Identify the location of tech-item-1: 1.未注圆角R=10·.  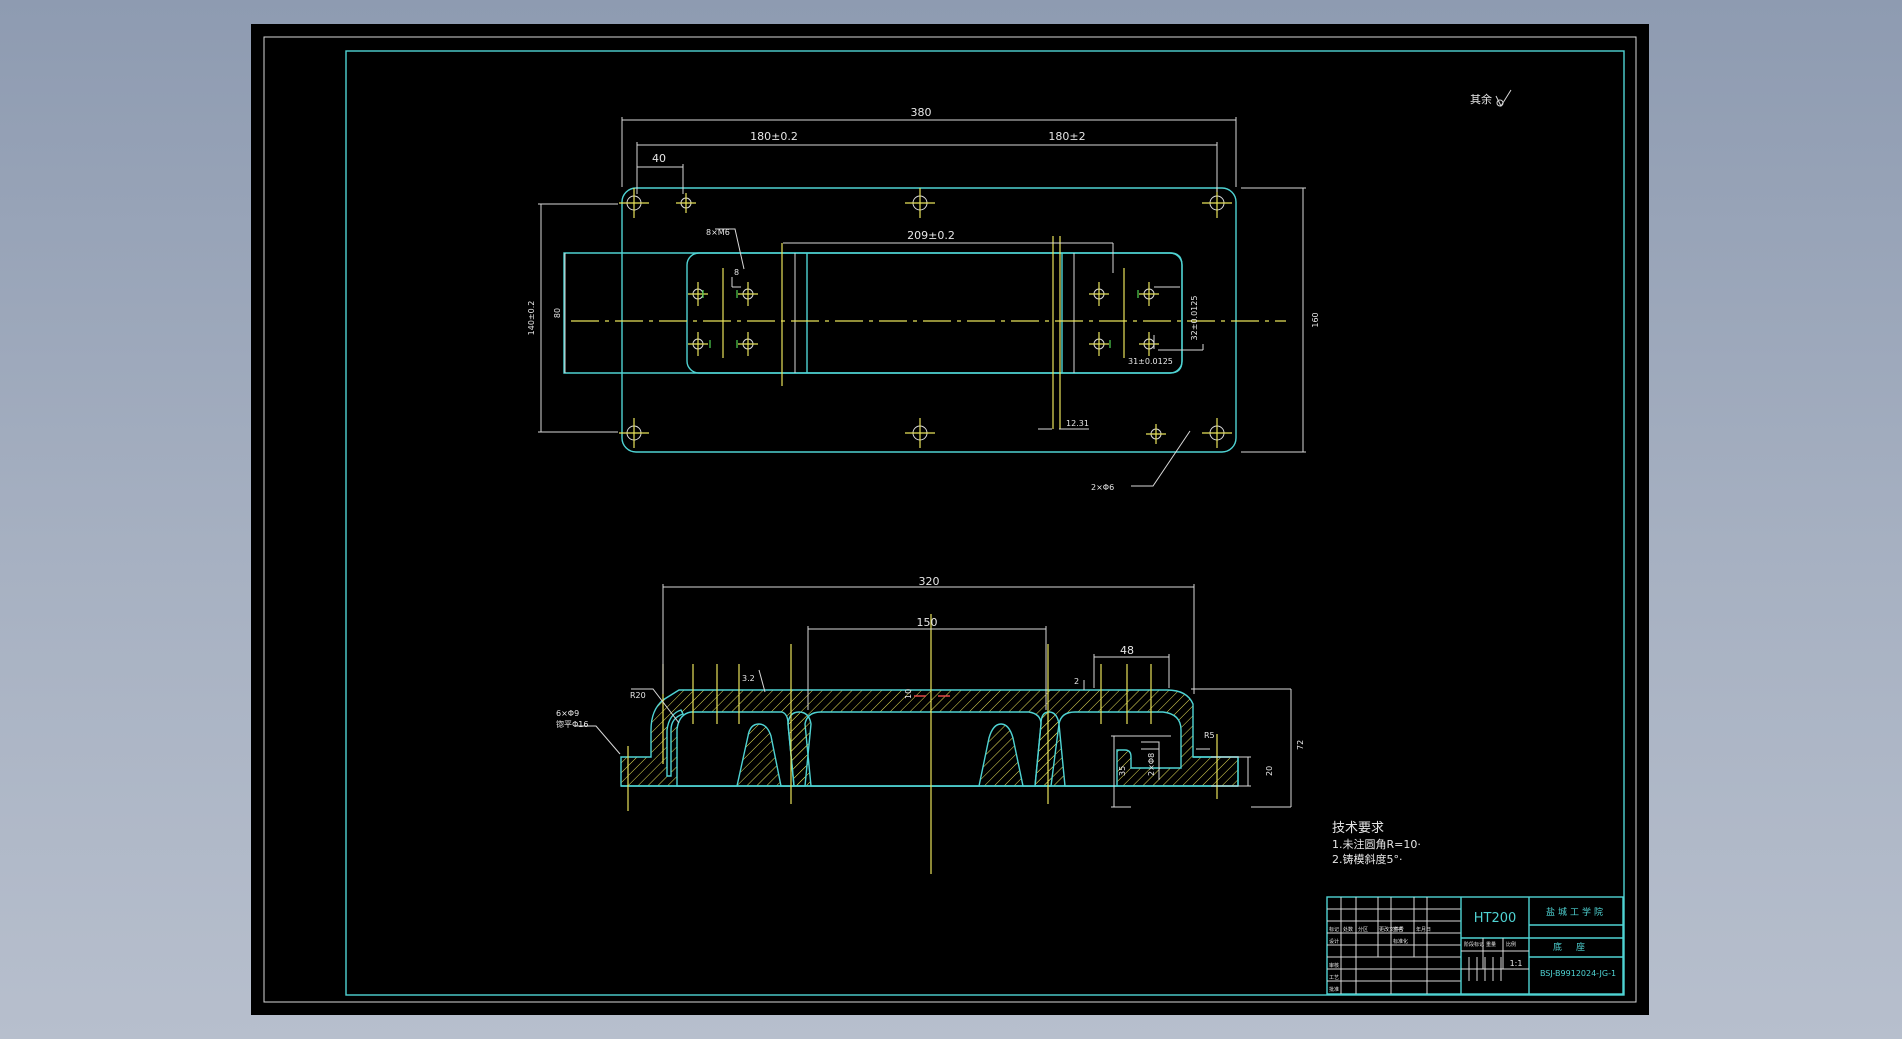
(1376, 844).